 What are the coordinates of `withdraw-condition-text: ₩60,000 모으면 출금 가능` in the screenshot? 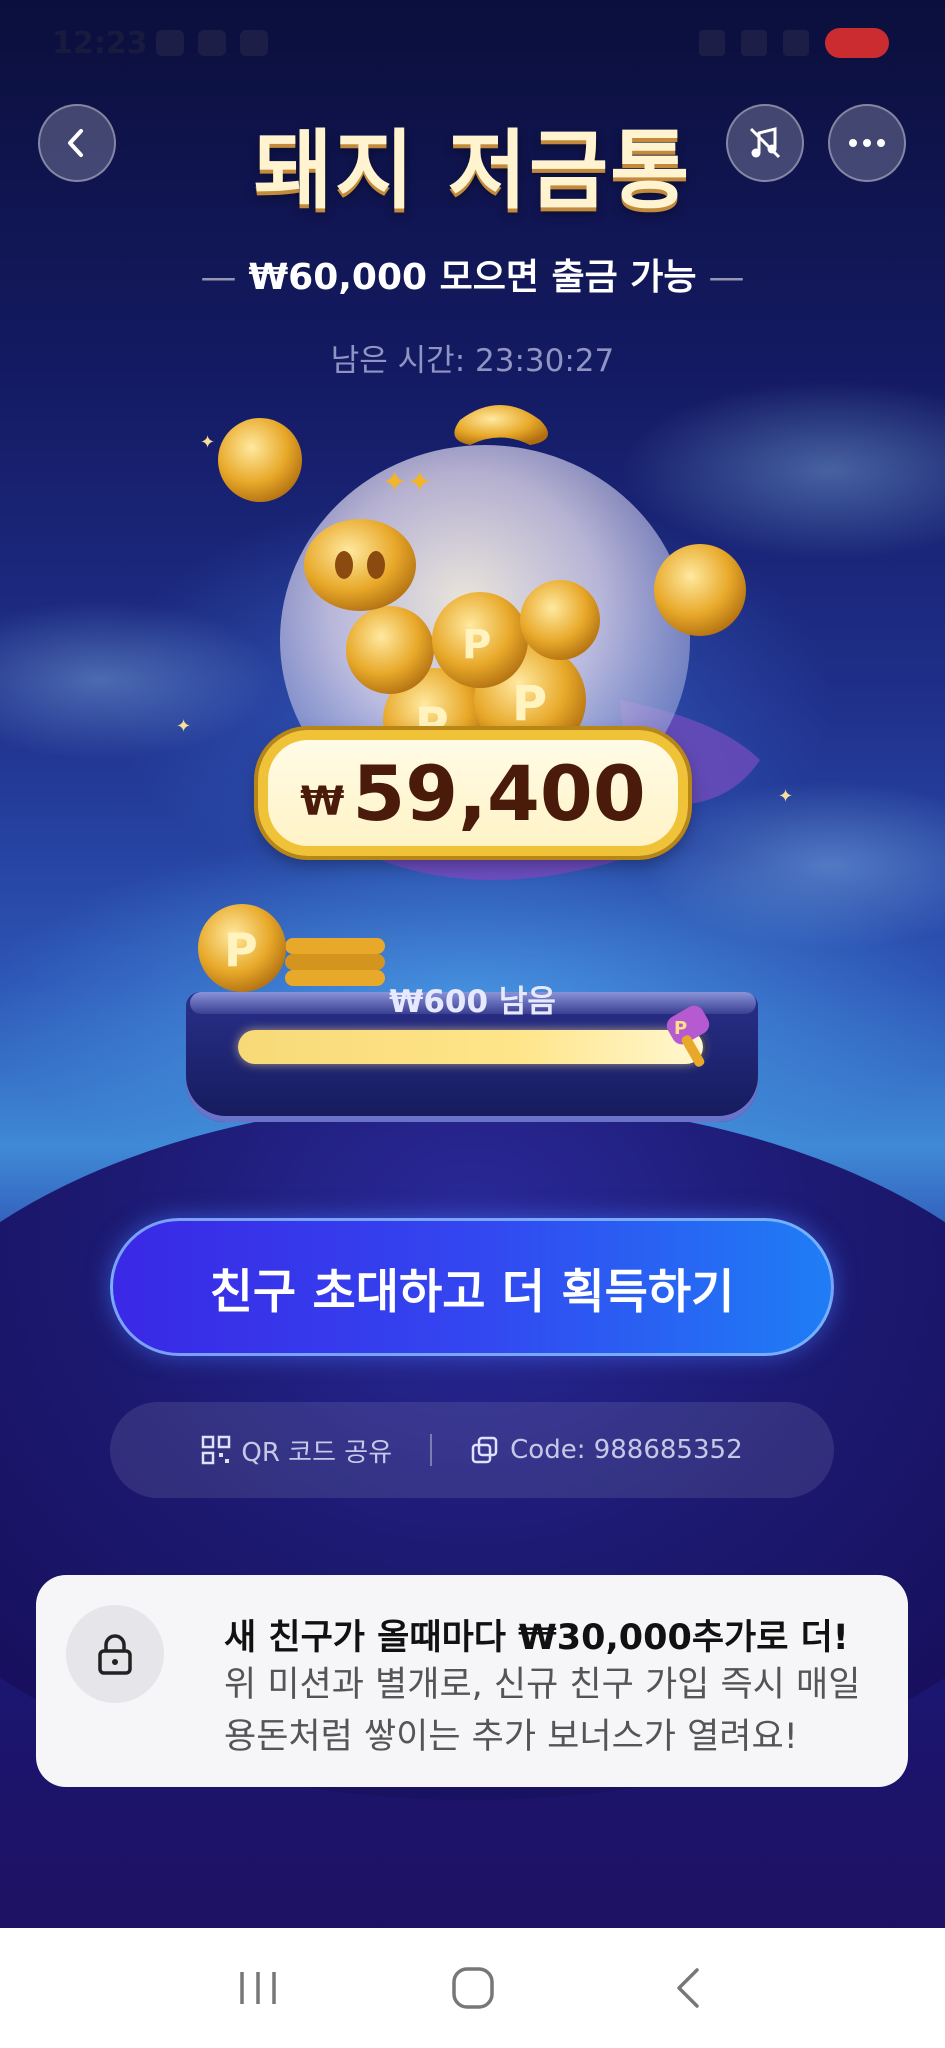 It's located at (472, 277).